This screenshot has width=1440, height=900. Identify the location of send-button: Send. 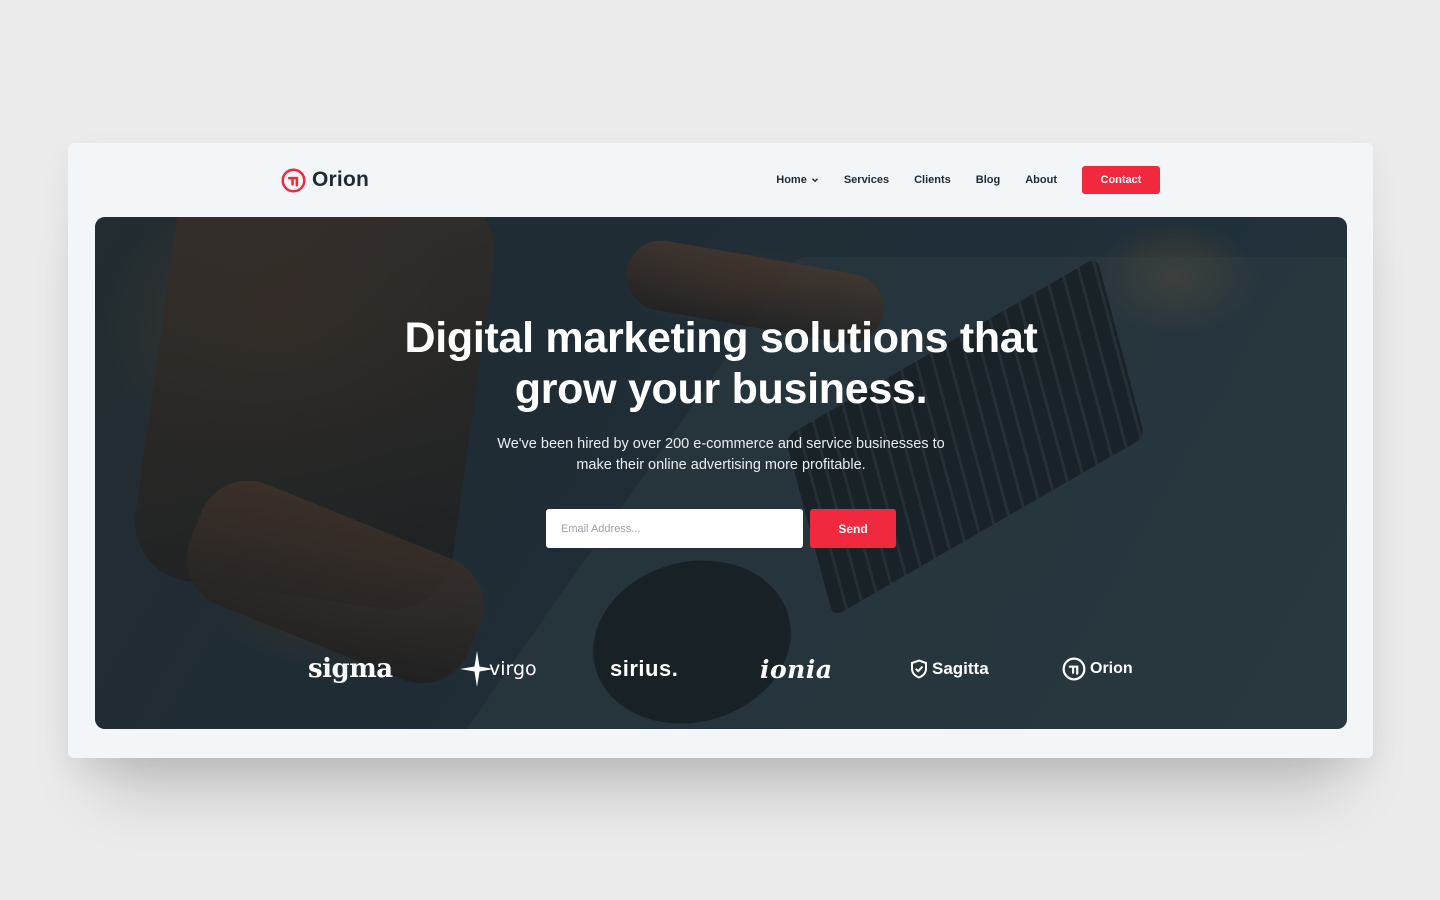
(853, 528).